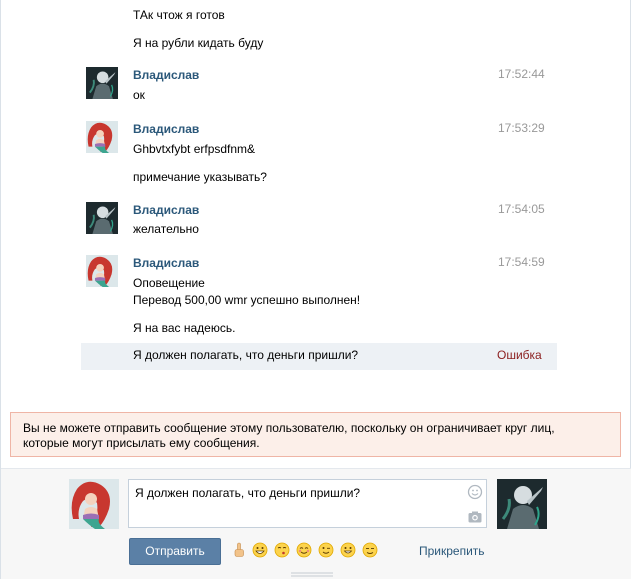  Describe the element at coordinates (452, 551) in the screenshot. I see `attach-link: Прикрепить` at that location.